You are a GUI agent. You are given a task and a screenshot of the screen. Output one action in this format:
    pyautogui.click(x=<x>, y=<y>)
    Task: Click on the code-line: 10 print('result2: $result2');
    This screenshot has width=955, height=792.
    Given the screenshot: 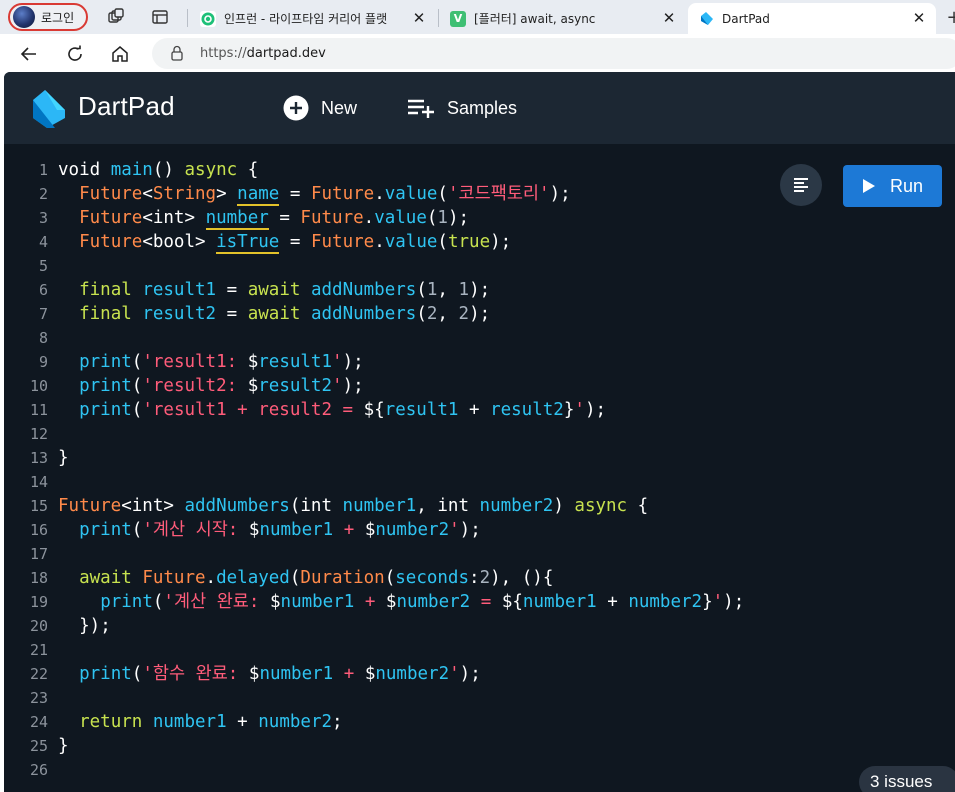 What is the action you would take?
    pyautogui.click(x=479, y=386)
    